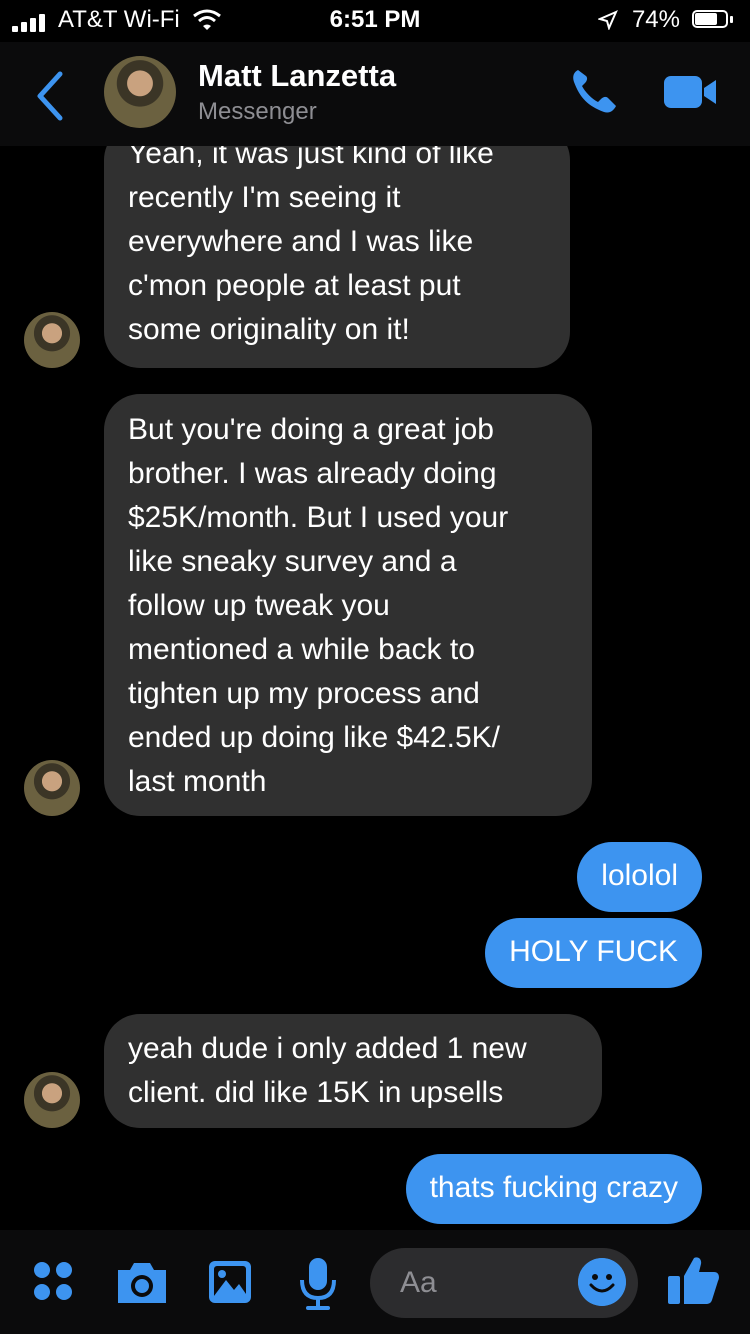  Describe the element at coordinates (264, 197) in the screenshot. I see `message-line: recently I'm seeing it` at that location.